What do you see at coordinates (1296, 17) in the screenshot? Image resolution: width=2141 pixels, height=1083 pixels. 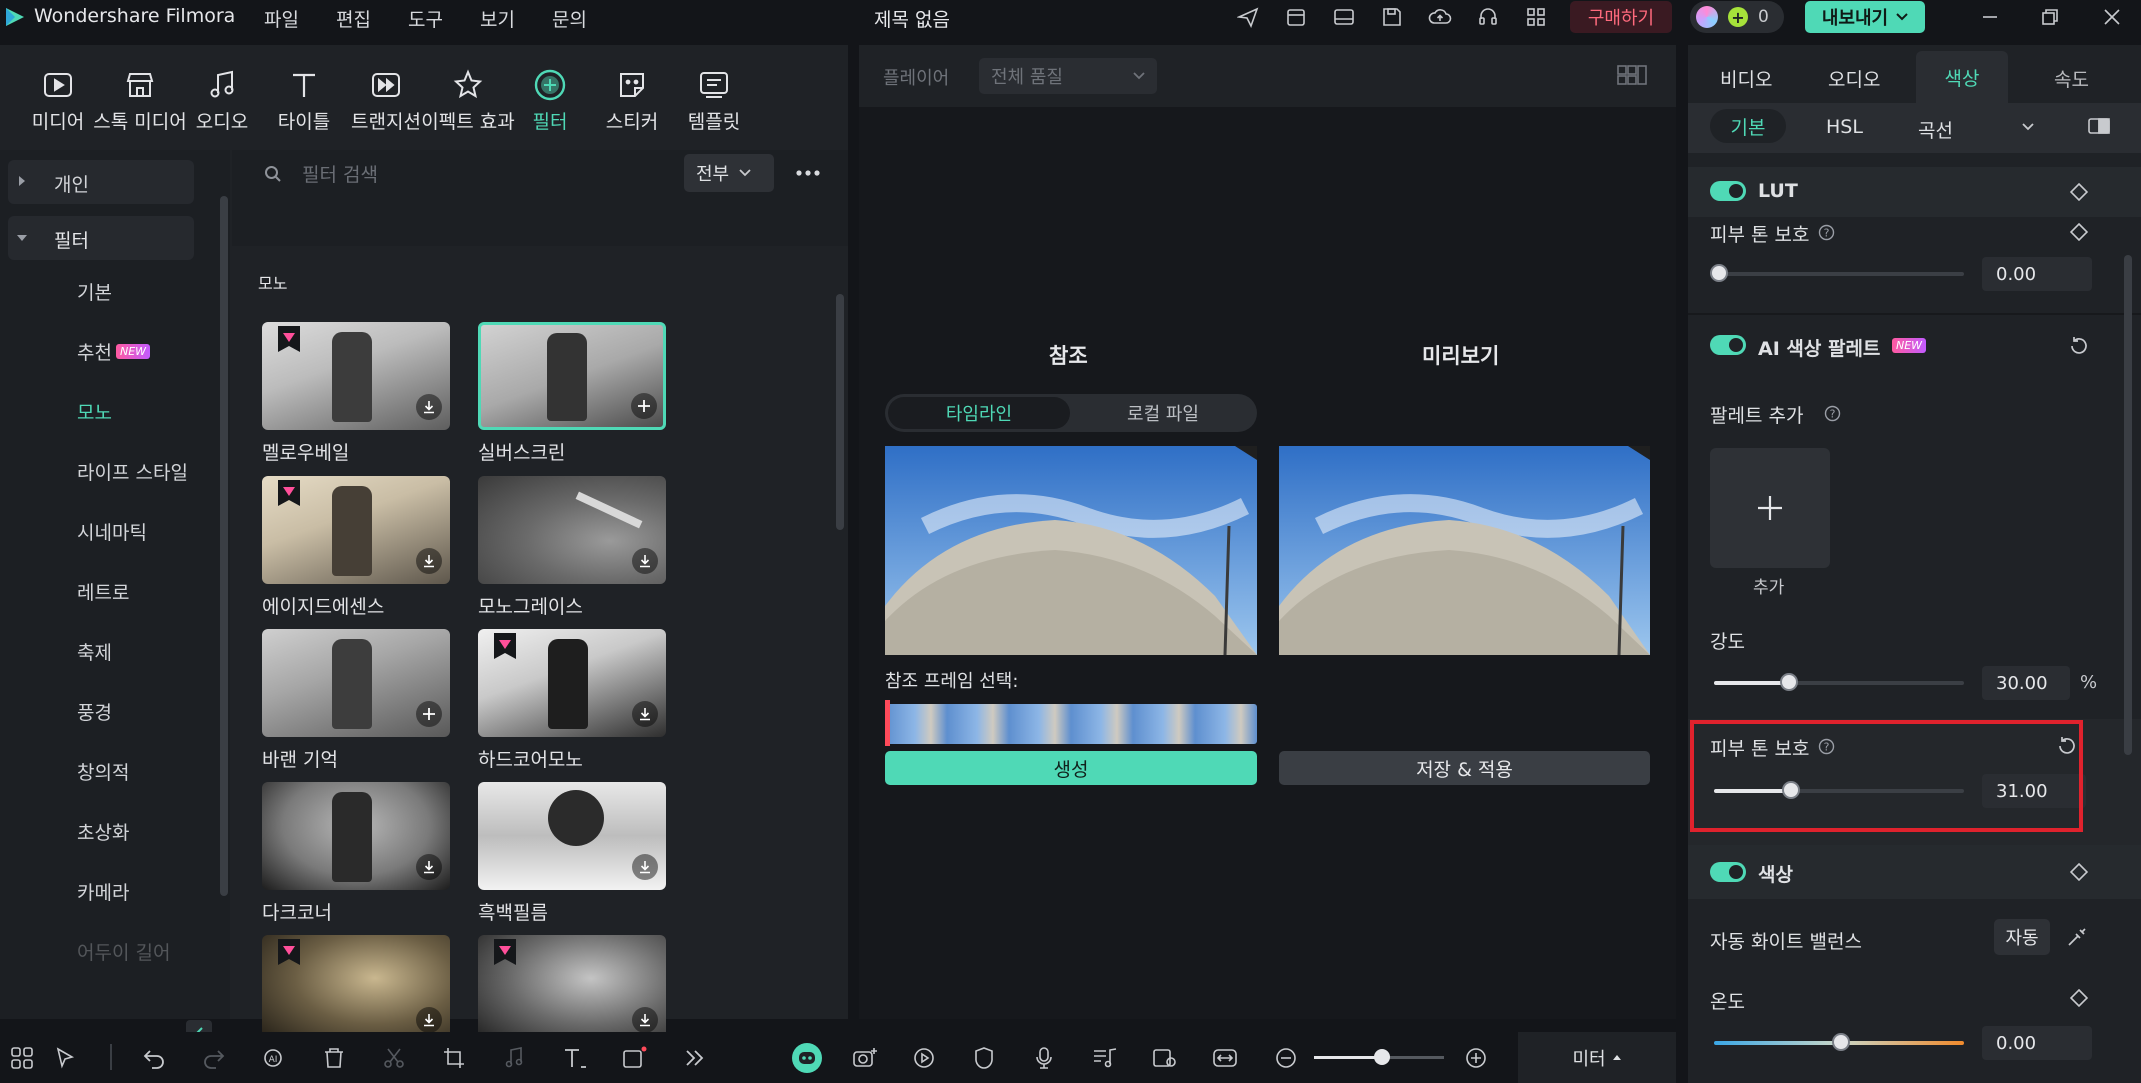 I see `calendar-icon` at bounding box center [1296, 17].